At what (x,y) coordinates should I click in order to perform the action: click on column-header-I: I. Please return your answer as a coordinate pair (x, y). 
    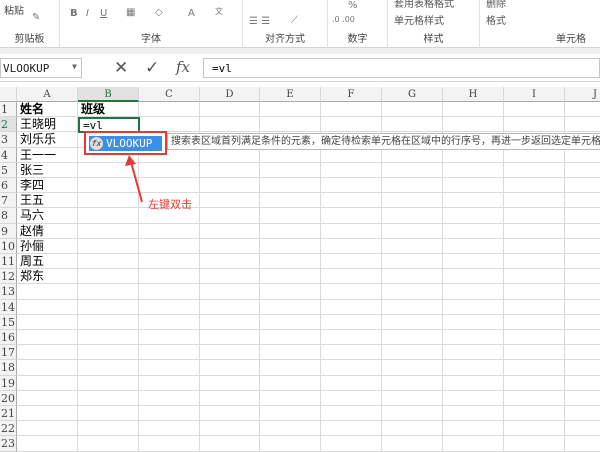
    Looking at the image, I should click on (534, 94).